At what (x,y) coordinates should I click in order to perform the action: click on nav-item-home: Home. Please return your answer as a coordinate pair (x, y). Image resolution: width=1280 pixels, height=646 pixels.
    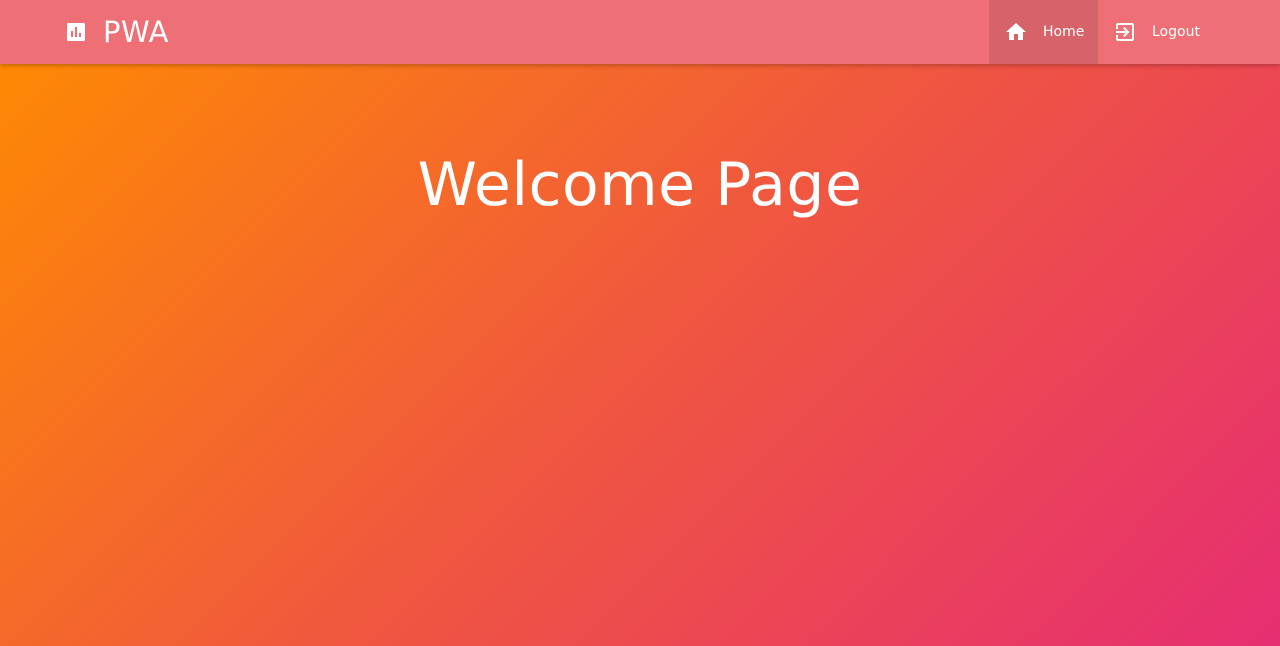
    Looking at the image, I should click on (1043, 32).